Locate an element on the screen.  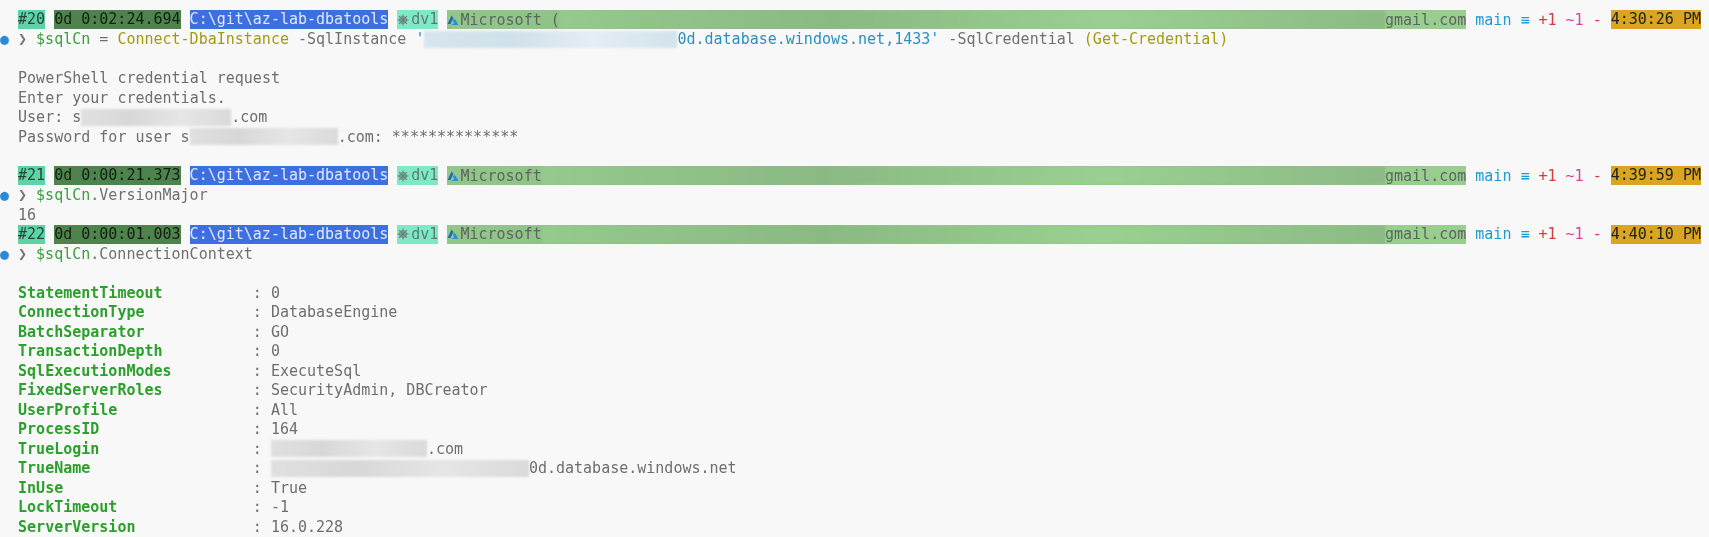
output-text: GO is located at coordinates (279, 331).